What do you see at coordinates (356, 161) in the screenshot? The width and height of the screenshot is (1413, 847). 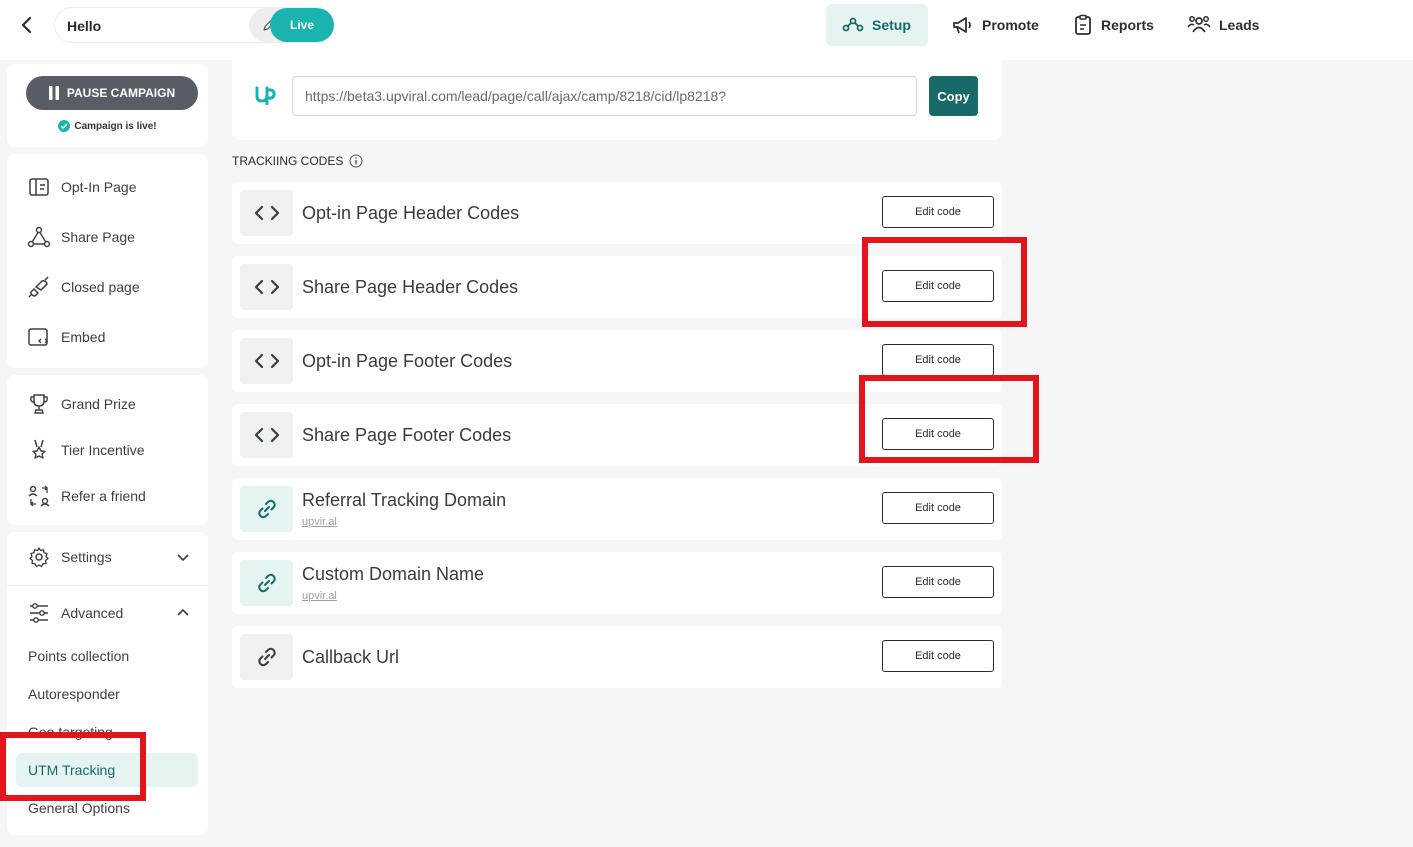 I see `info-icon` at bounding box center [356, 161].